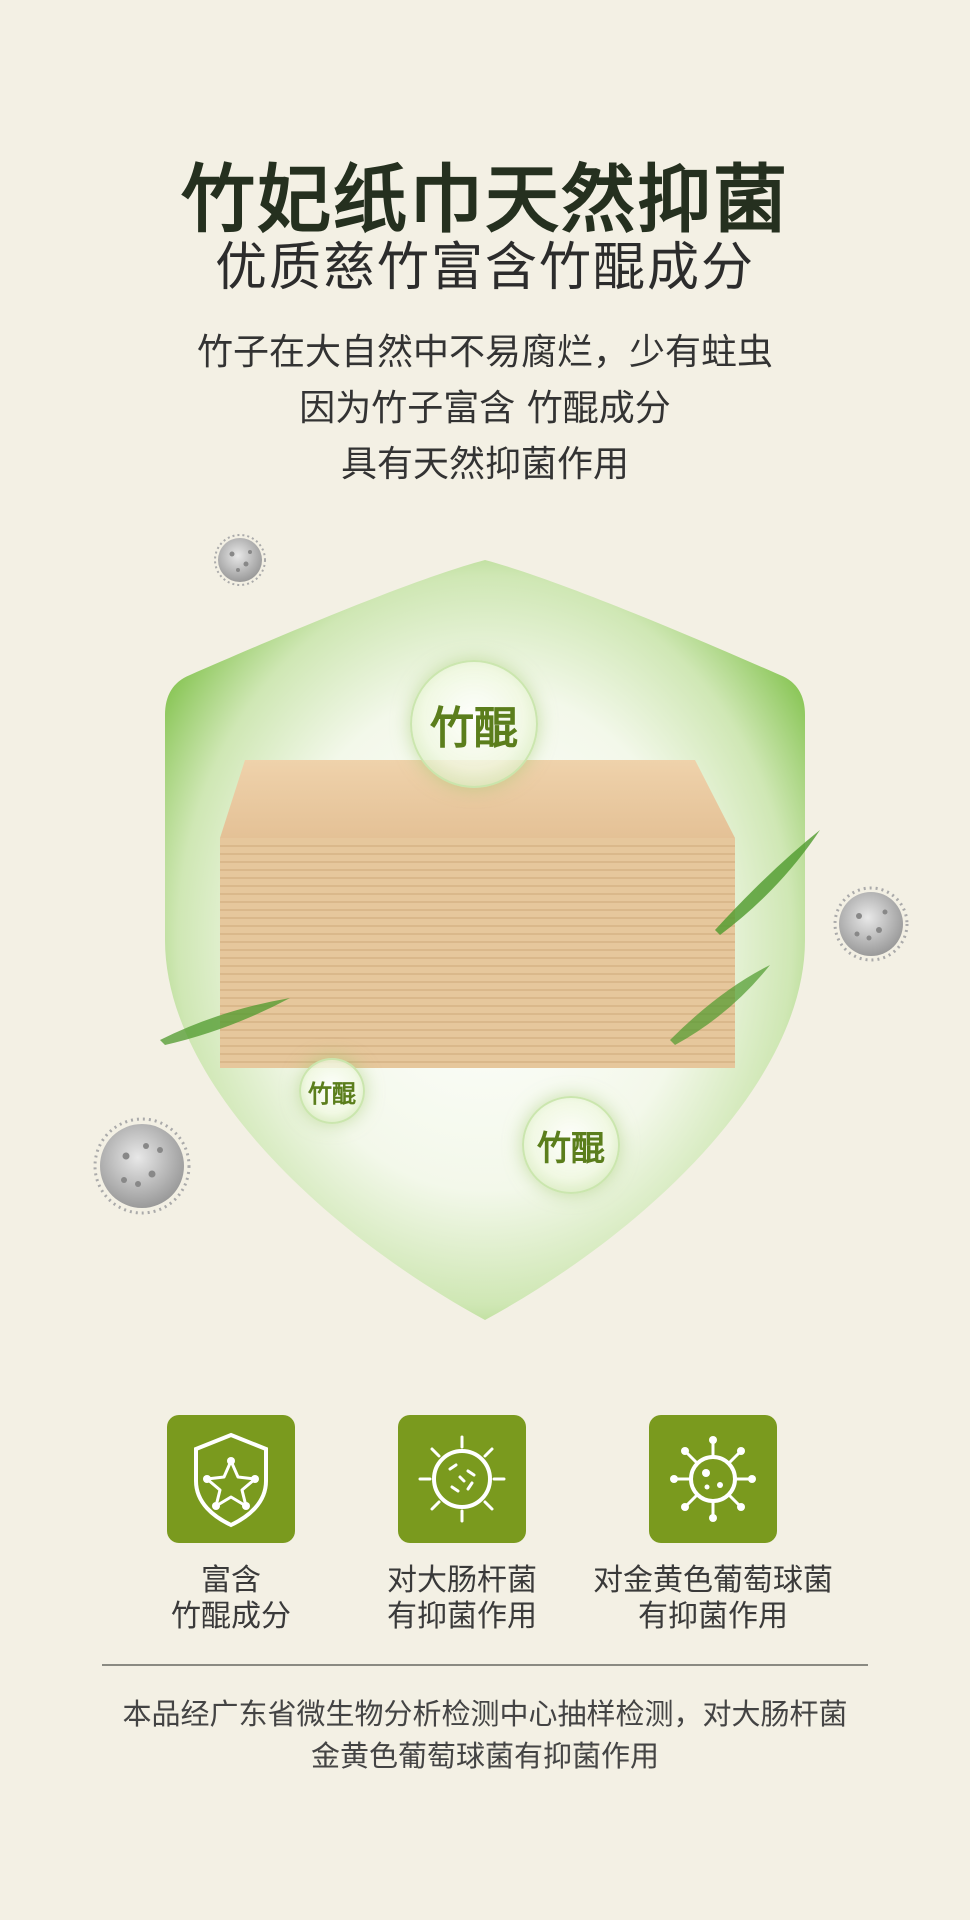 This screenshot has height=1920, width=970. What do you see at coordinates (462, 1598) in the screenshot?
I see `feature-label: 对大肠杆菌 有抑菌作用` at bounding box center [462, 1598].